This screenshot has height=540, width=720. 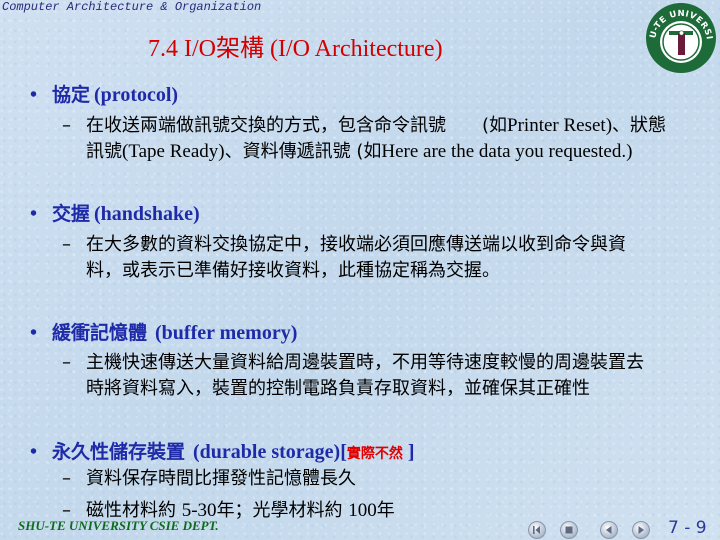 What do you see at coordinates (226, 333) in the screenshot?
I see `bullet-heading-en: (buffer memory)` at bounding box center [226, 333].